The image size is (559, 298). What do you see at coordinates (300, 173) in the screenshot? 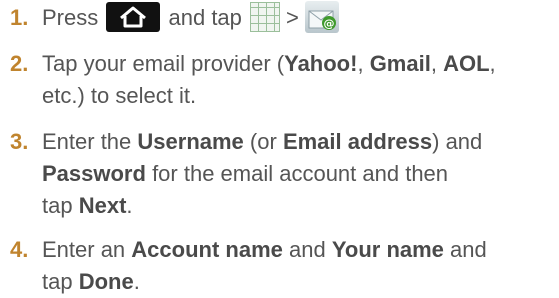
I see `step-text-fragment: for the email account and then` at bounding box center [300, 173].